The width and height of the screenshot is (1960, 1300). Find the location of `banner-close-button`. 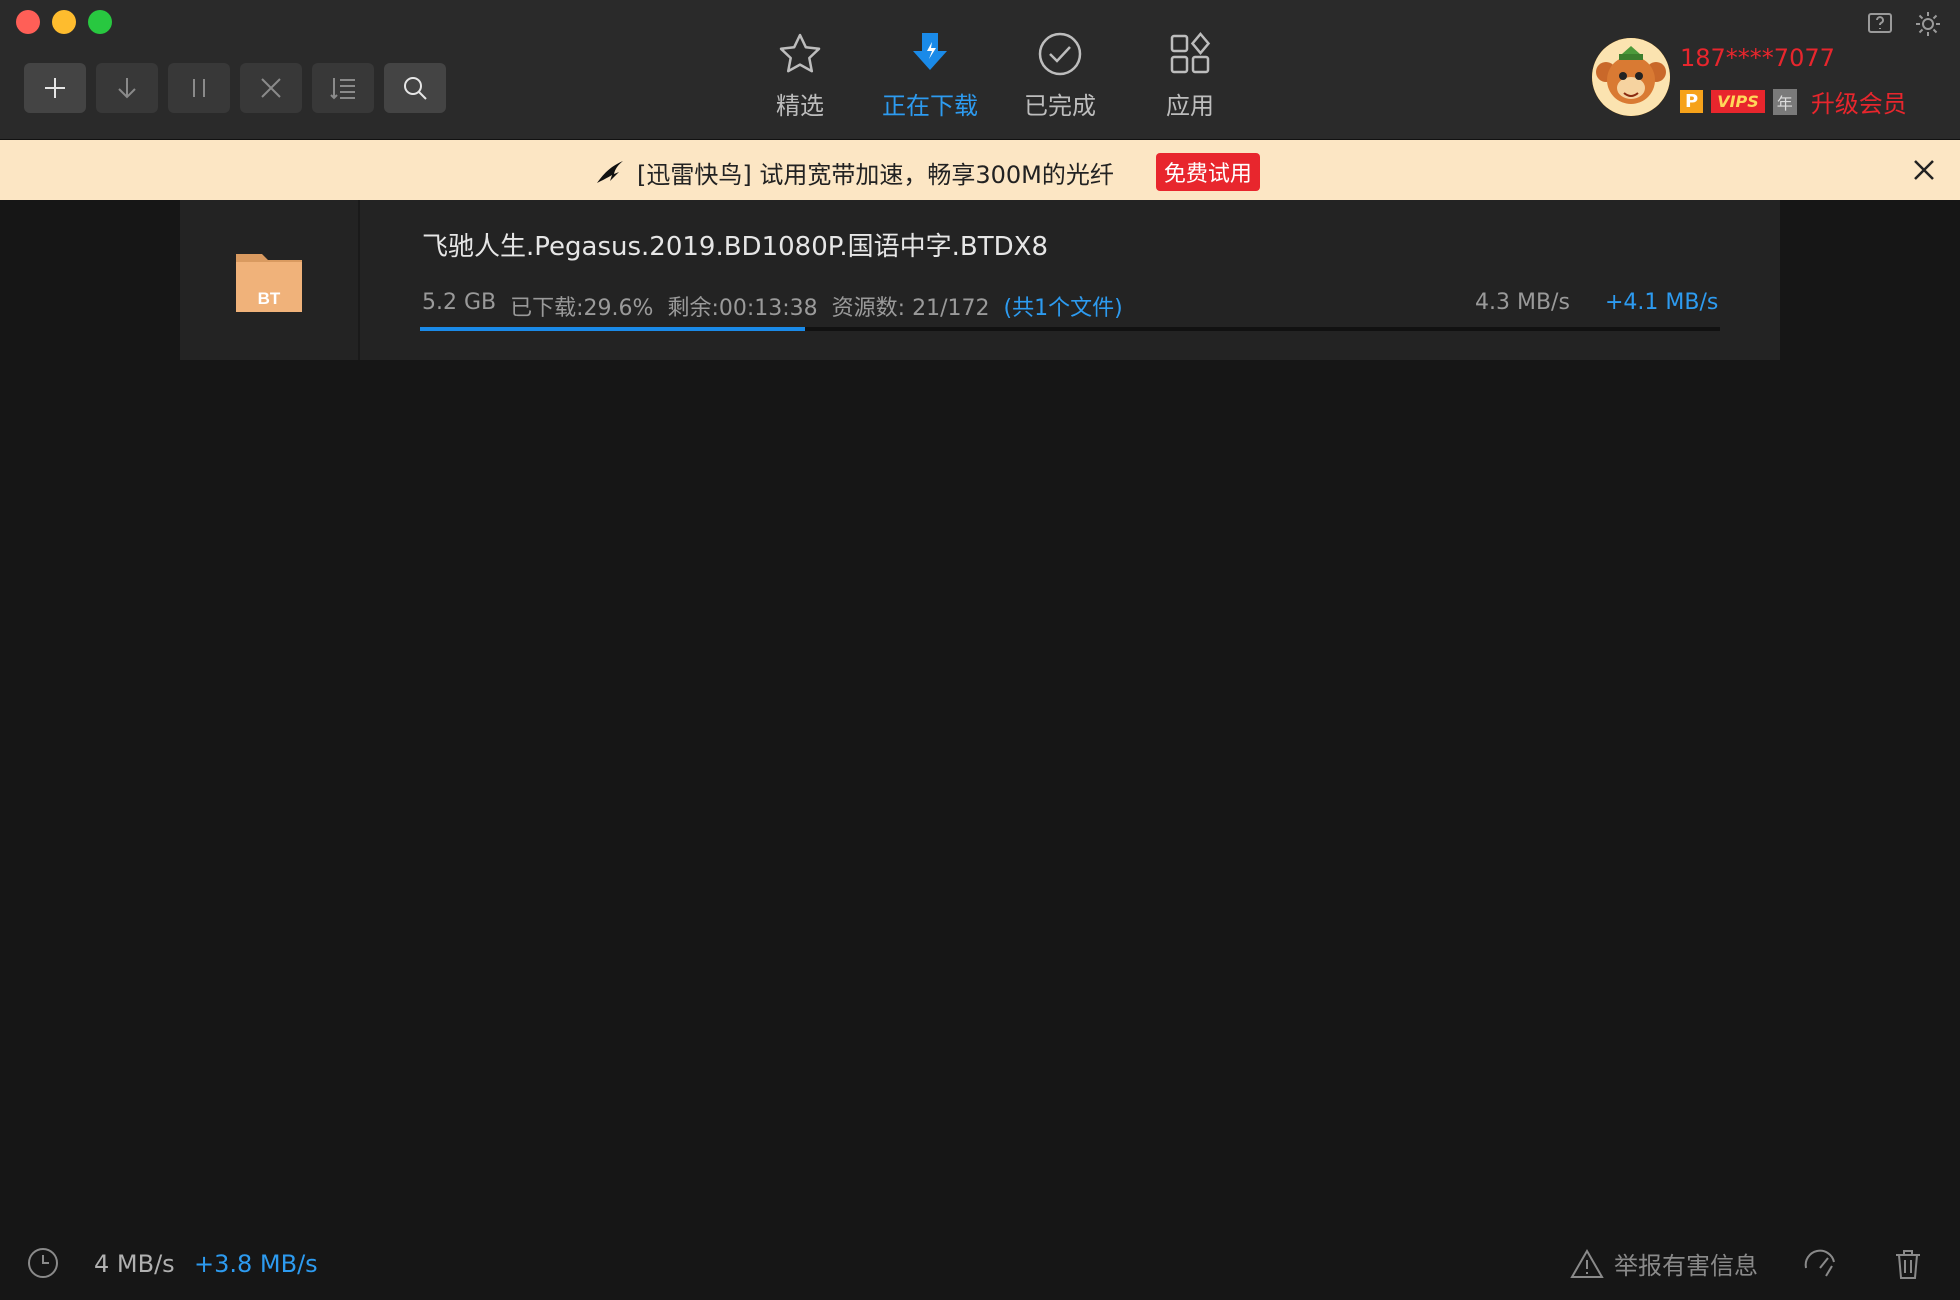

banner-close-button is located at coordinates (1924, 170).